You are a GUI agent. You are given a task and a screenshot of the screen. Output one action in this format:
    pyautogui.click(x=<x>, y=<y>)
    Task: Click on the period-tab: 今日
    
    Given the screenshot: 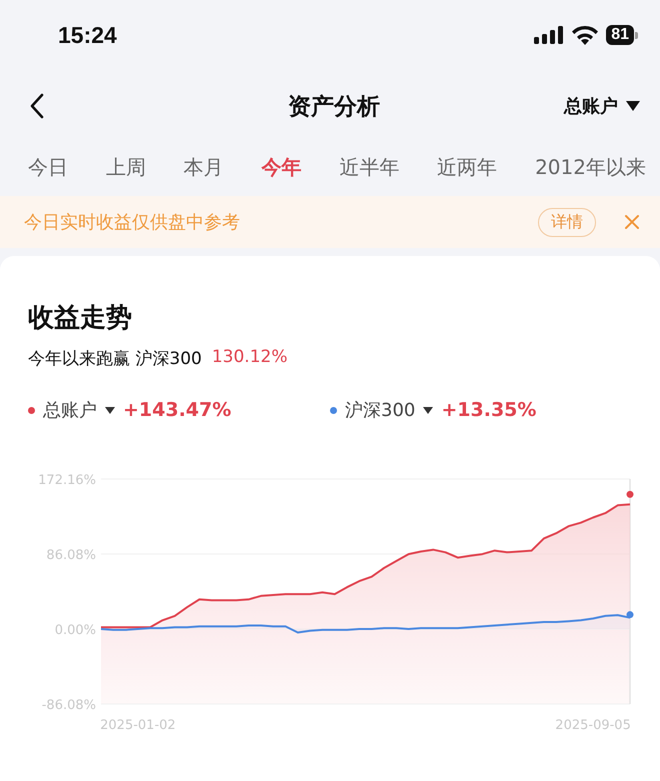 What is the action you would take?
    pyautogui.click(x=48, y=167)
    